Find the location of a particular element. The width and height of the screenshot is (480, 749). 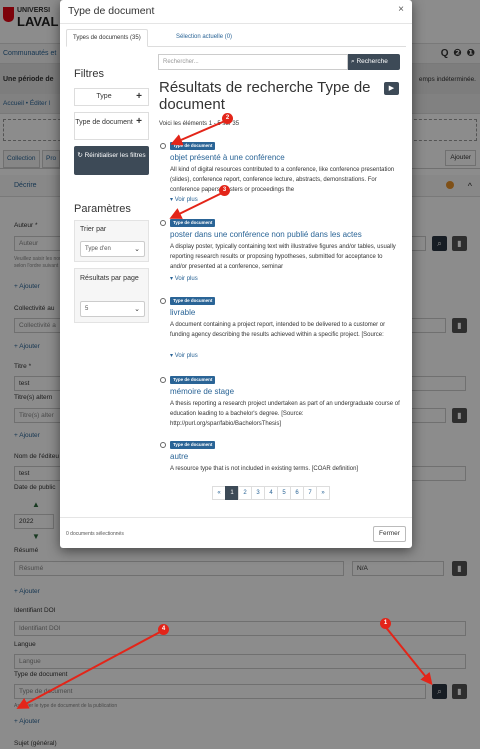

annotation-marker-3: 3 is located at coordinates (224, 190).